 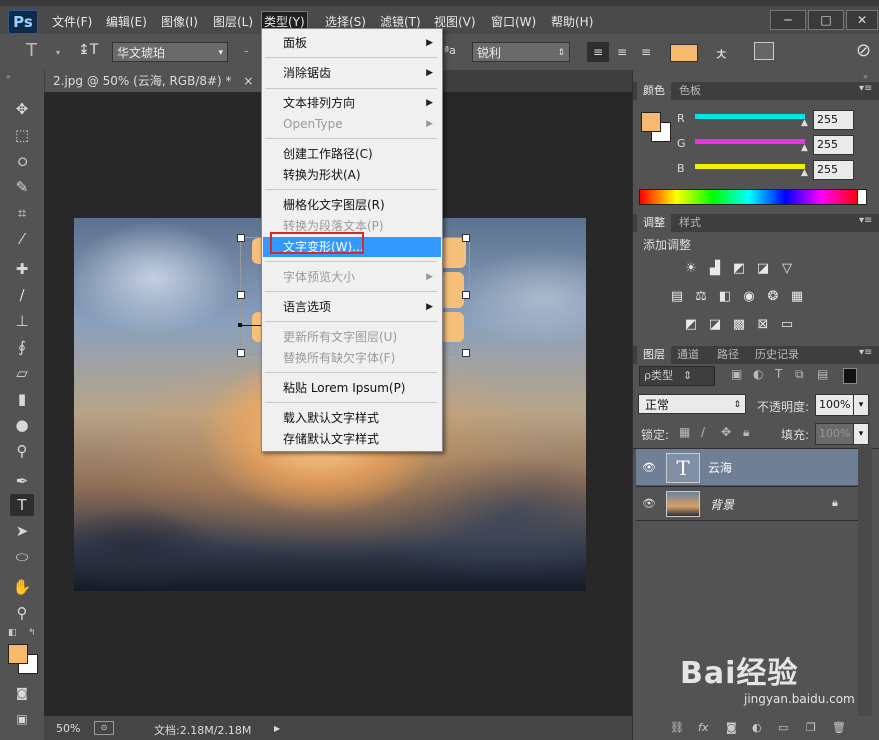 I want to click on dodge-tool-icon: ⚲, so click(x=22, y=451).